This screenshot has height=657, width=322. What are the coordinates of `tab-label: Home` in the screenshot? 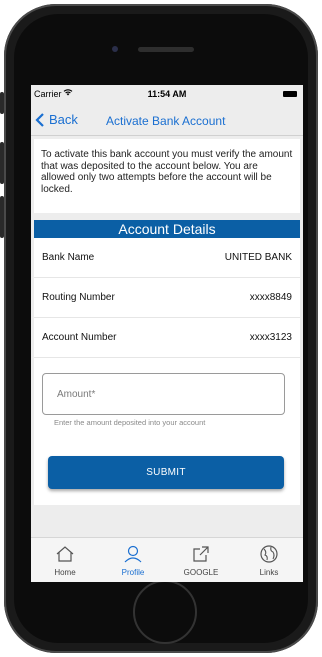 It's located at (65, 572).